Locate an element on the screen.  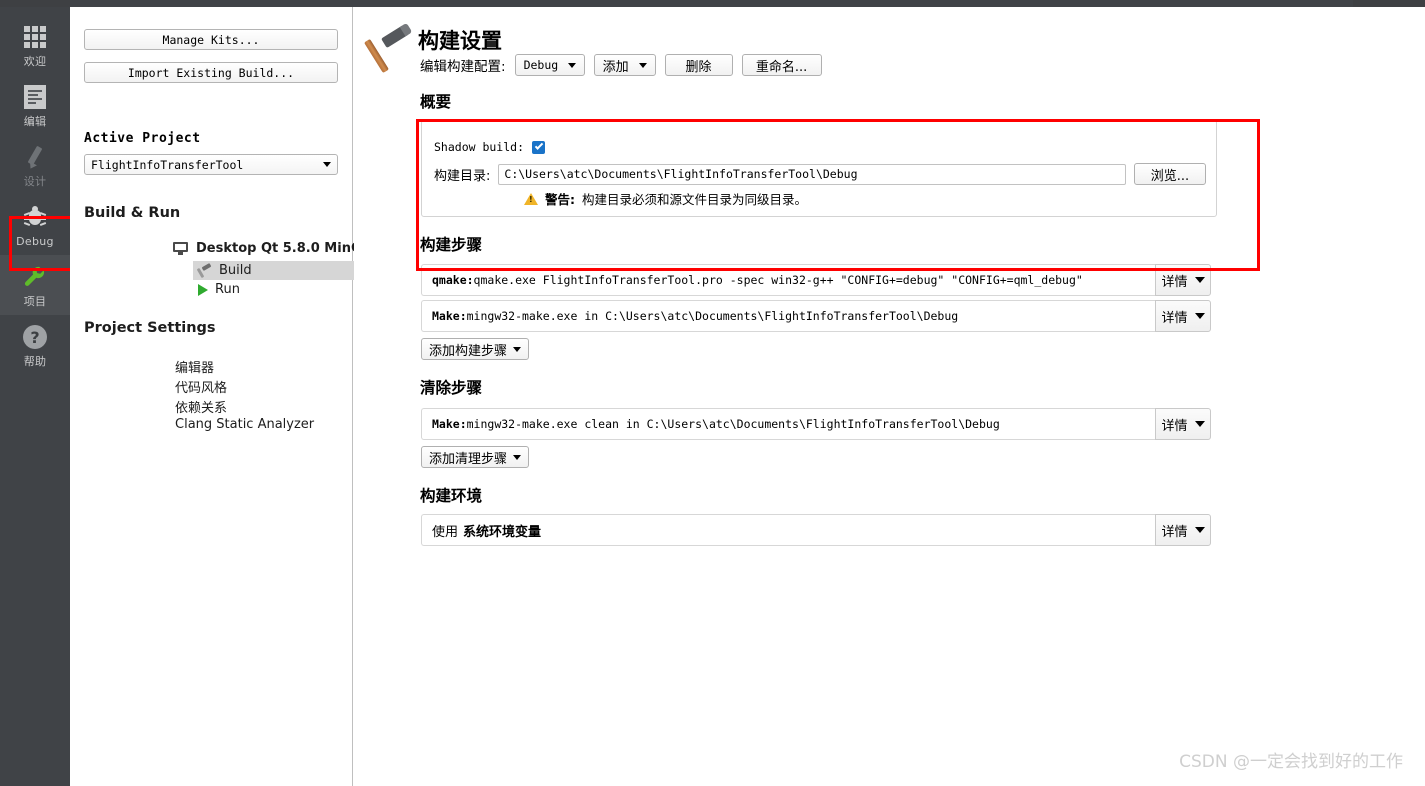
shadow-build-label: Shadow build: is located at coordinates (479, 147).